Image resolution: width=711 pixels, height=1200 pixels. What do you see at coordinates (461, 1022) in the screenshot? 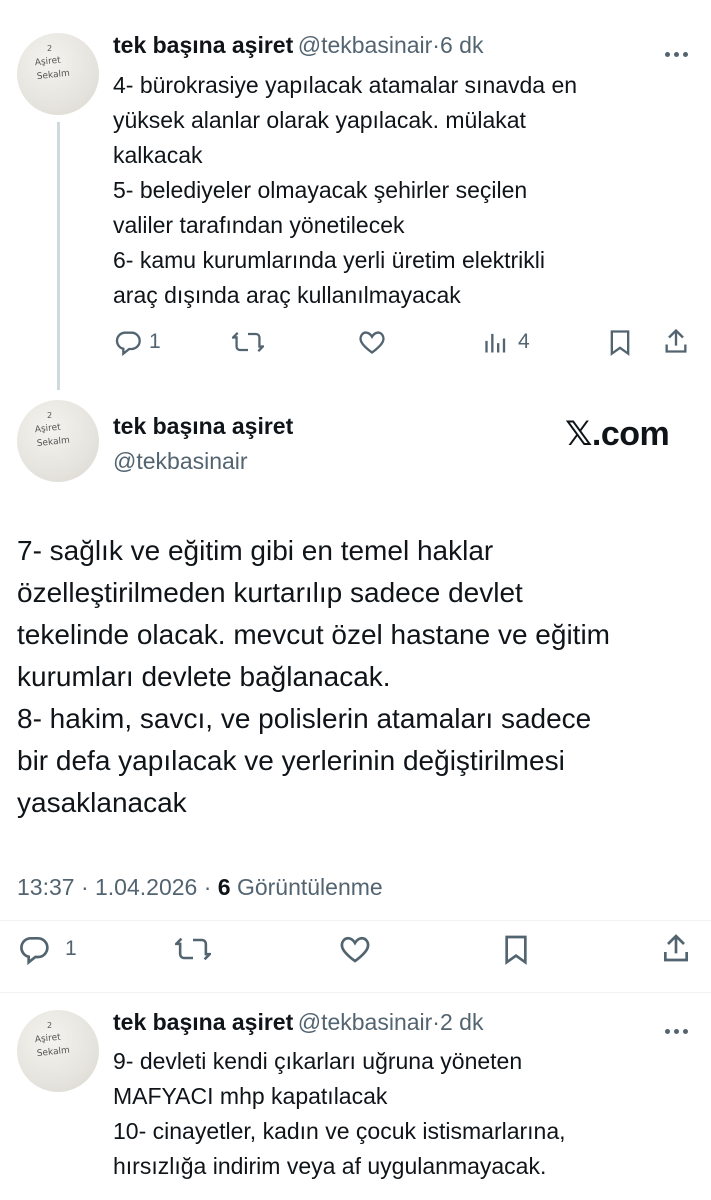
I see `tweet-time: 2 dk` at bounding box center [461, 1022].